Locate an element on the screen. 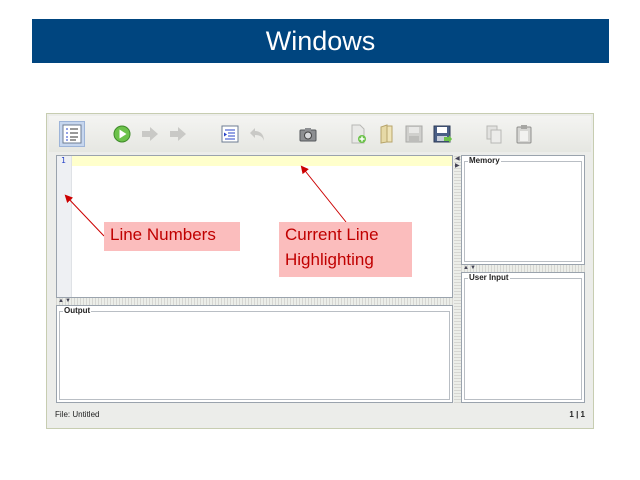 The image size is (640, 480). current-line-callout: Current Line Highlighting is located at coordinates (345, 249).